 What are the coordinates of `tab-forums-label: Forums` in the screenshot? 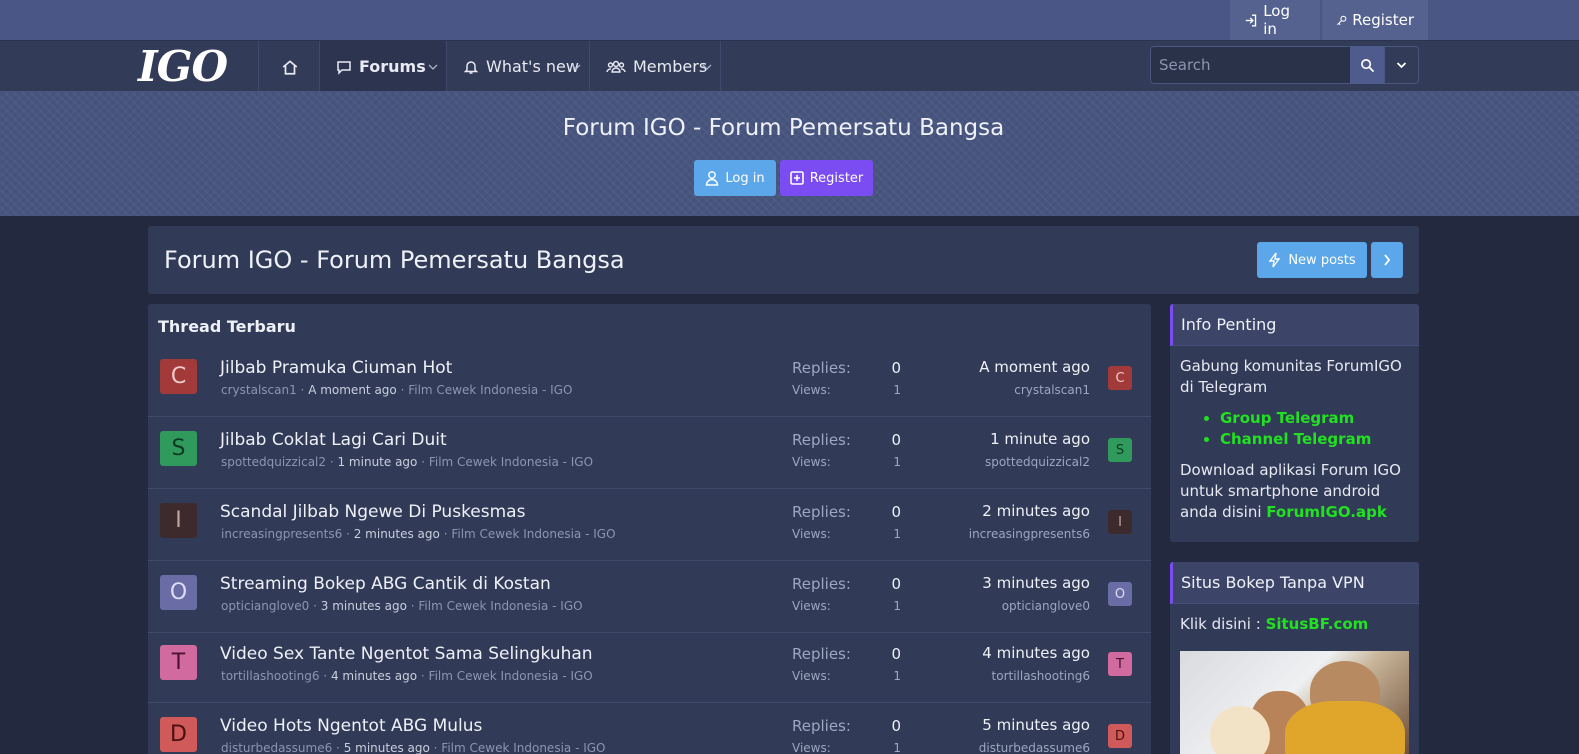 It's located at (392, 66).